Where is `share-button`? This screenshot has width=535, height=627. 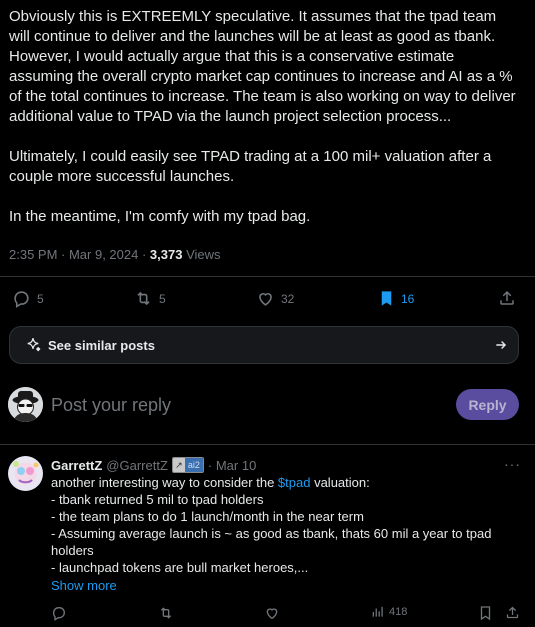
share-button is located at coordinates (507, 298).